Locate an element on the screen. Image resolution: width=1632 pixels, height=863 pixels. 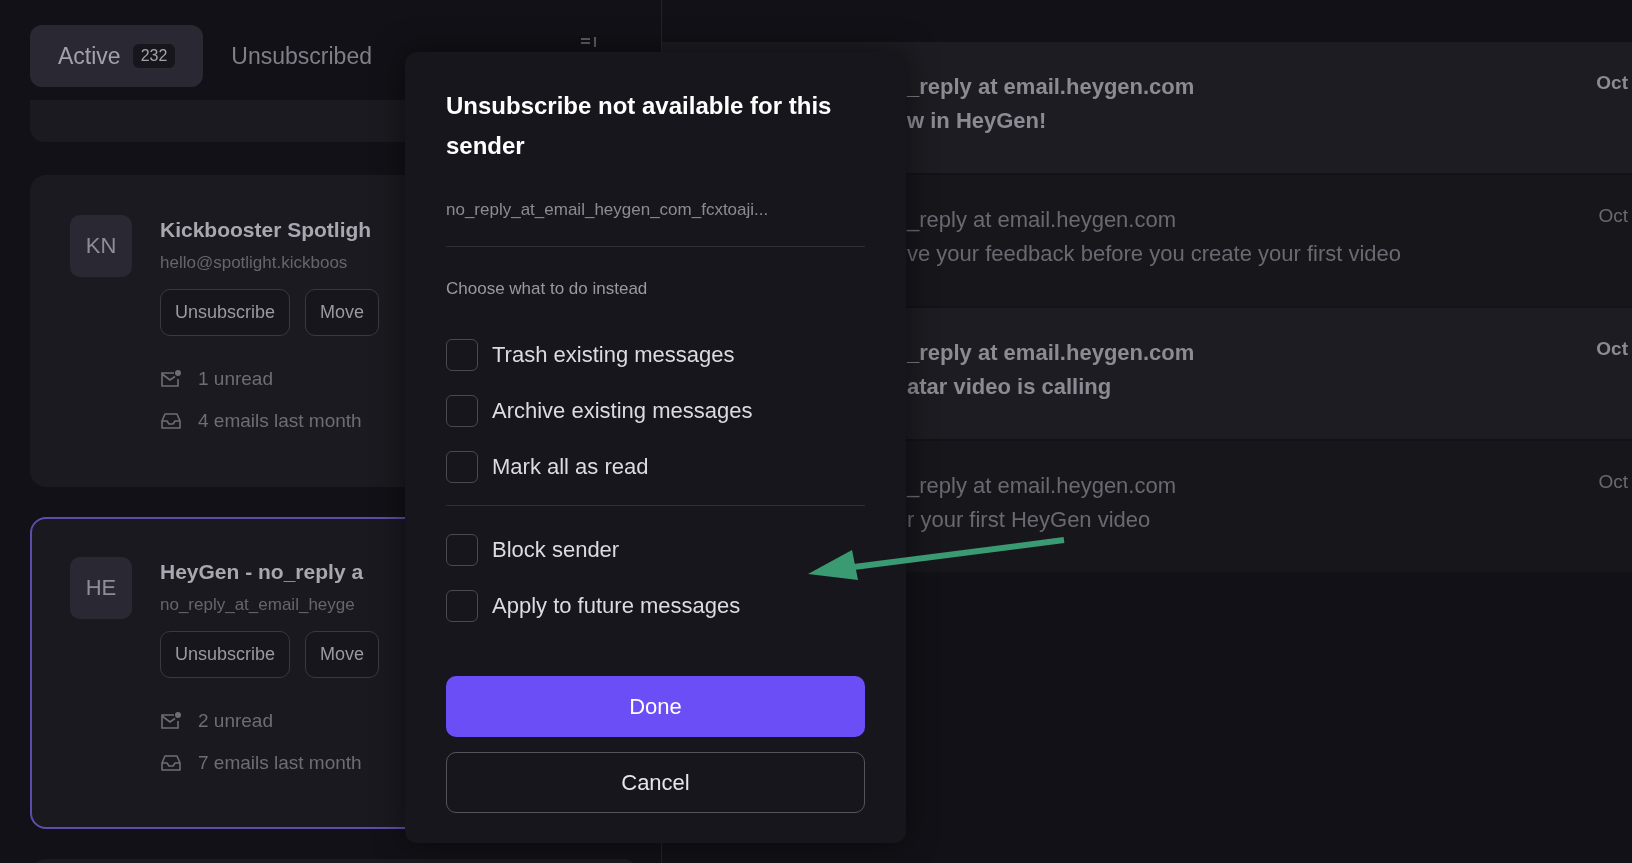
message-subject: r your first HeyGen video is located at coordinates (1029, 520).